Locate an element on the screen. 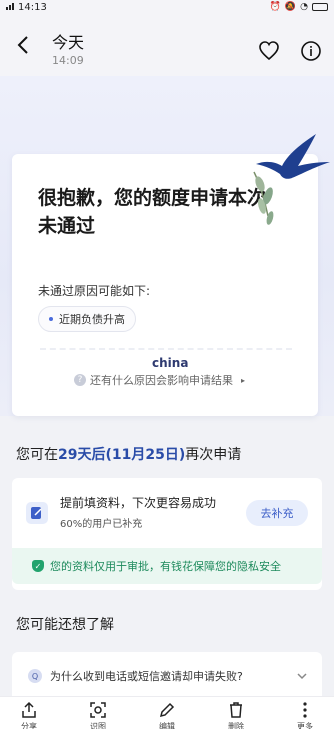  divider is located at coordinates (166, 349).